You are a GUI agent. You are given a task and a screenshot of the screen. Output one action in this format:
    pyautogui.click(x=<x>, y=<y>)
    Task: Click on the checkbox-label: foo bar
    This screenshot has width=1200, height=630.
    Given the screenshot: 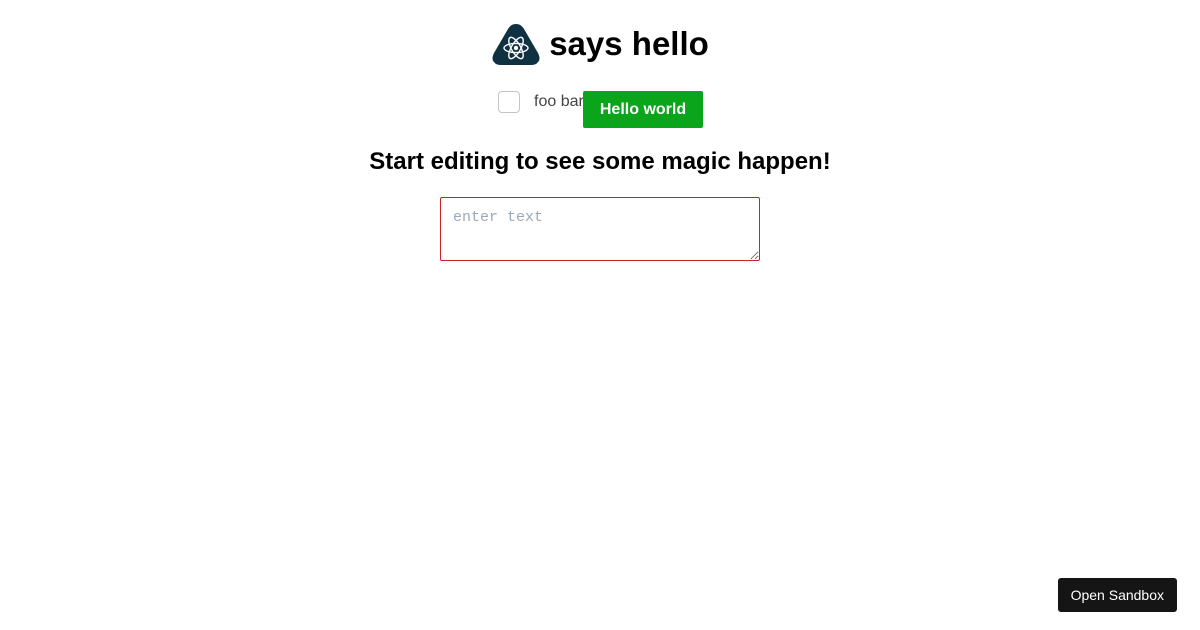 What is the action you would take?
    pyautogui.click(x=559, y=101)
    